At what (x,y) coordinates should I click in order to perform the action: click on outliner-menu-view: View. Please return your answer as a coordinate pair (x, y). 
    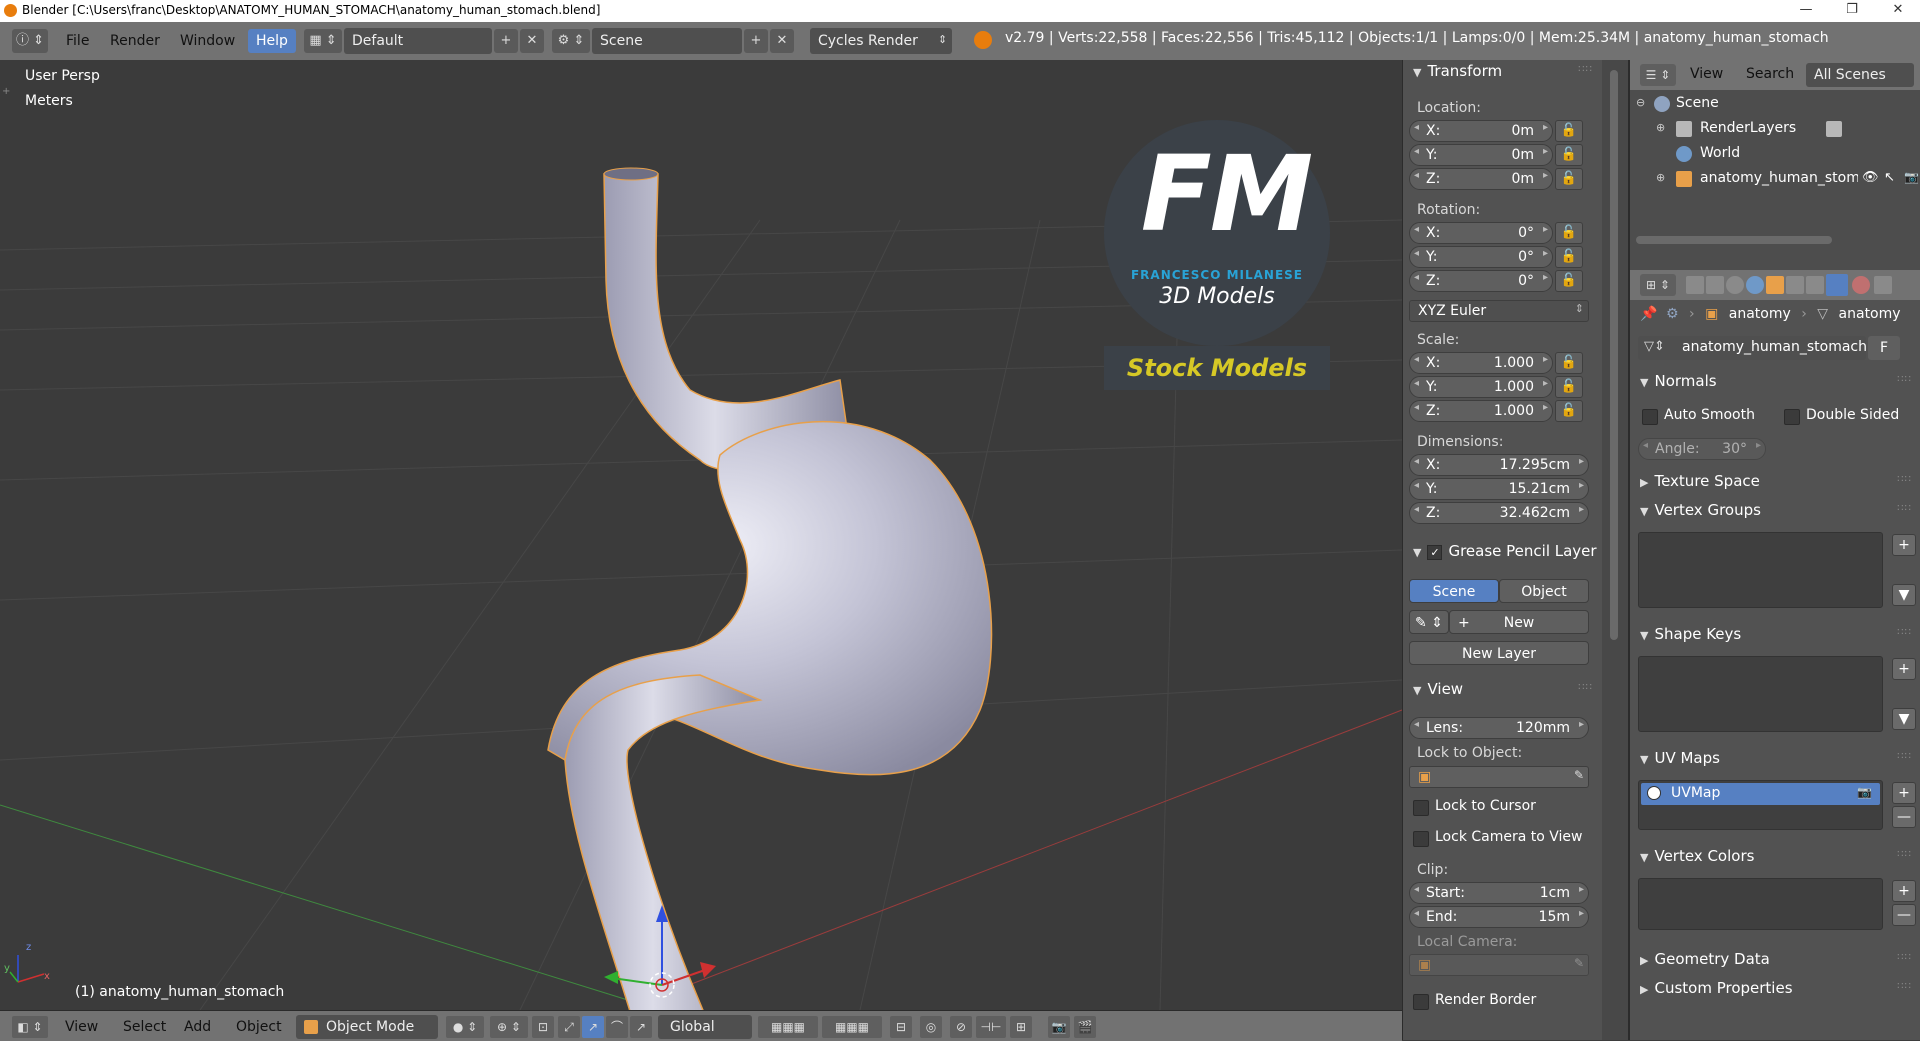
    Looking at the image, I should click on (1706, 74).